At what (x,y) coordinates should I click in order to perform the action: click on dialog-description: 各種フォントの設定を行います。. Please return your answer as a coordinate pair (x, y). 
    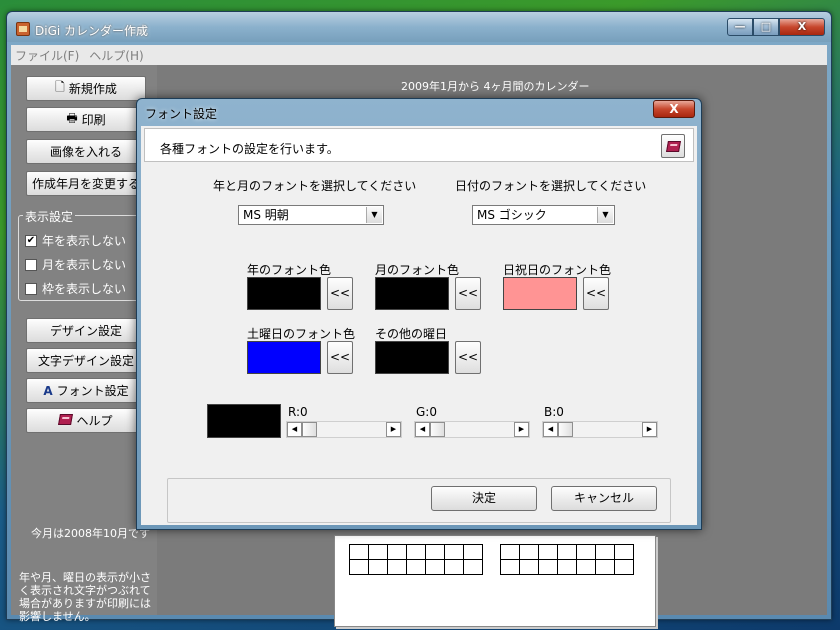
    Looking at the image, I should click on (249, 149).